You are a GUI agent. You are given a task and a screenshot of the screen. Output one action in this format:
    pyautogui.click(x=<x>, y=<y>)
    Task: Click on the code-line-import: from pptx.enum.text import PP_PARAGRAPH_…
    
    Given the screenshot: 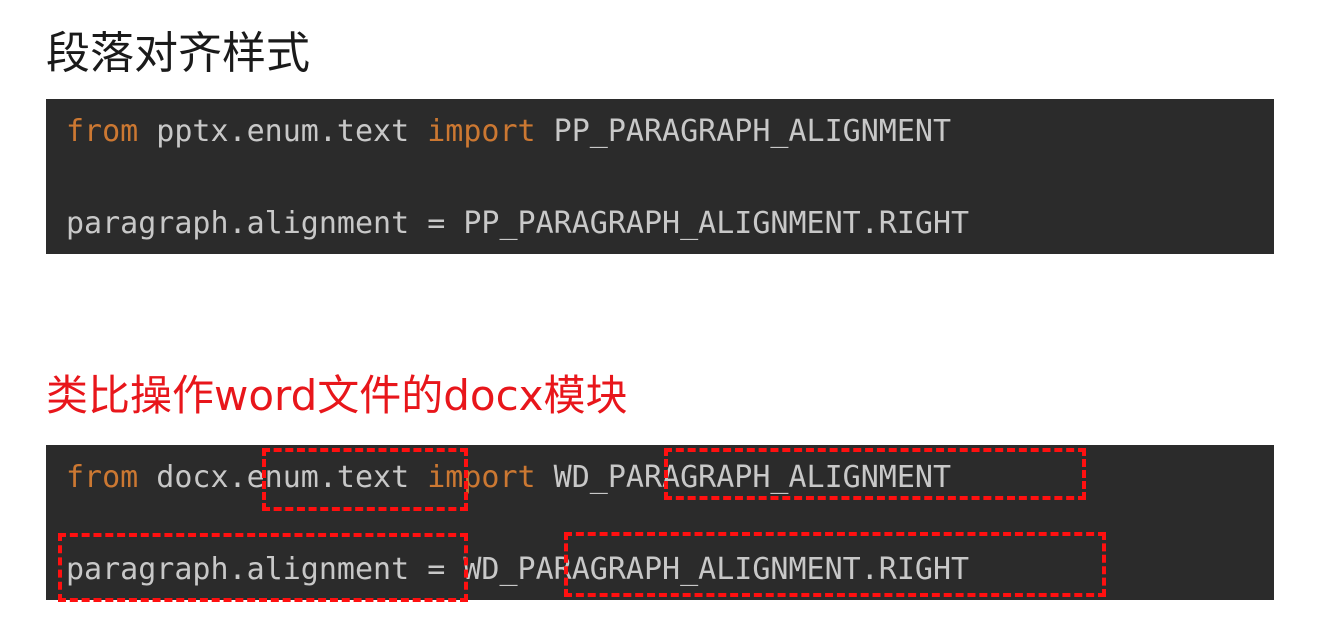 What is the action you would take?
    pyautogui.click(x=508, y=132)
    